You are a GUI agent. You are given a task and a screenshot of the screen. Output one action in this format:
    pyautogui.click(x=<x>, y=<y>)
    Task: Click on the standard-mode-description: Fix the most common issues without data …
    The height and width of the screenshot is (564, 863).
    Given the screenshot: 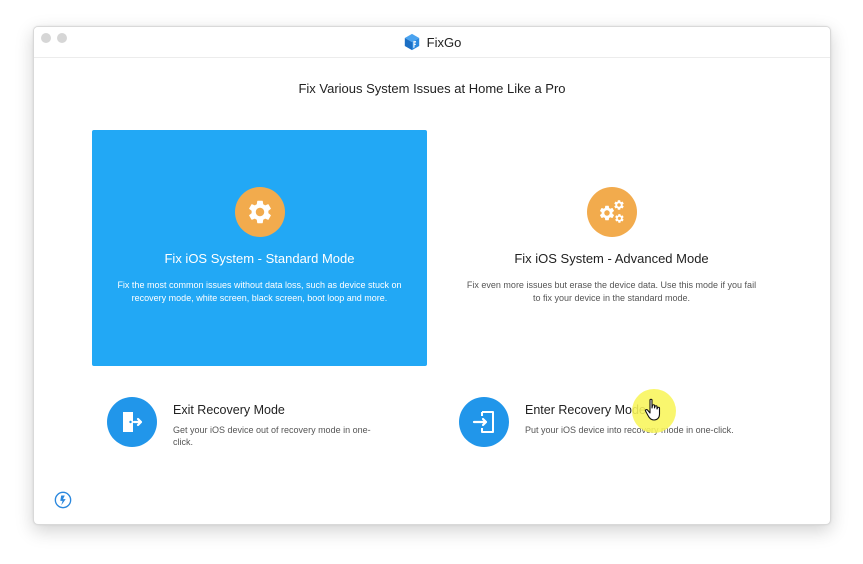 What is the action you would take?
    pyautogui.click(x=259, y=291)
    